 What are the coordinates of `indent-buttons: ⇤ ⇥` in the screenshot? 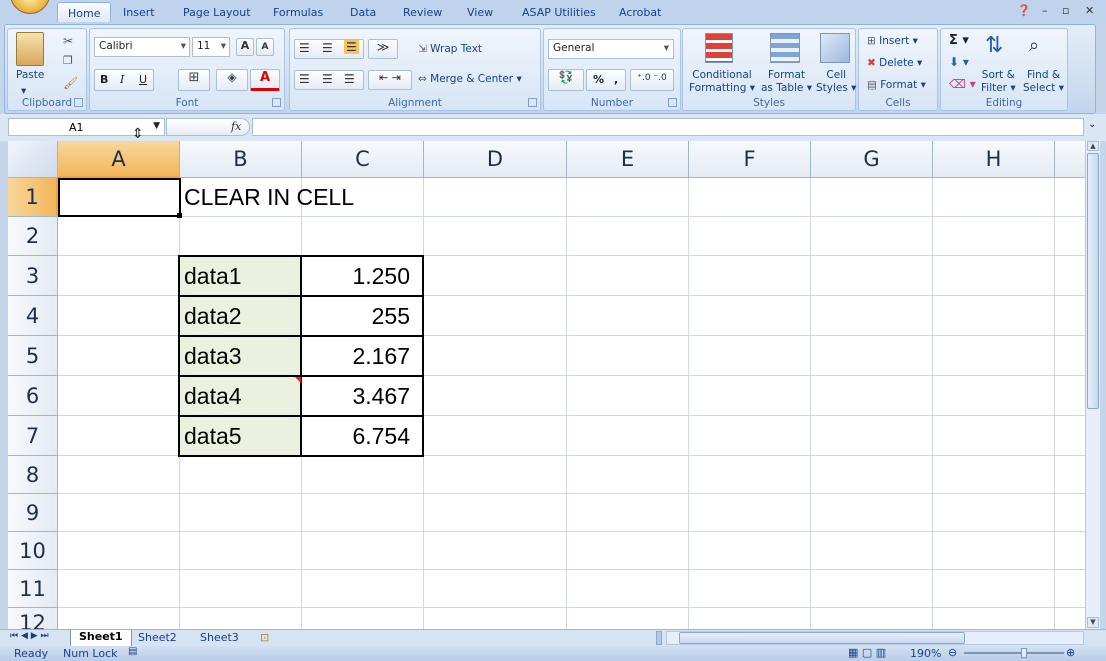 It's located at (390, 80).